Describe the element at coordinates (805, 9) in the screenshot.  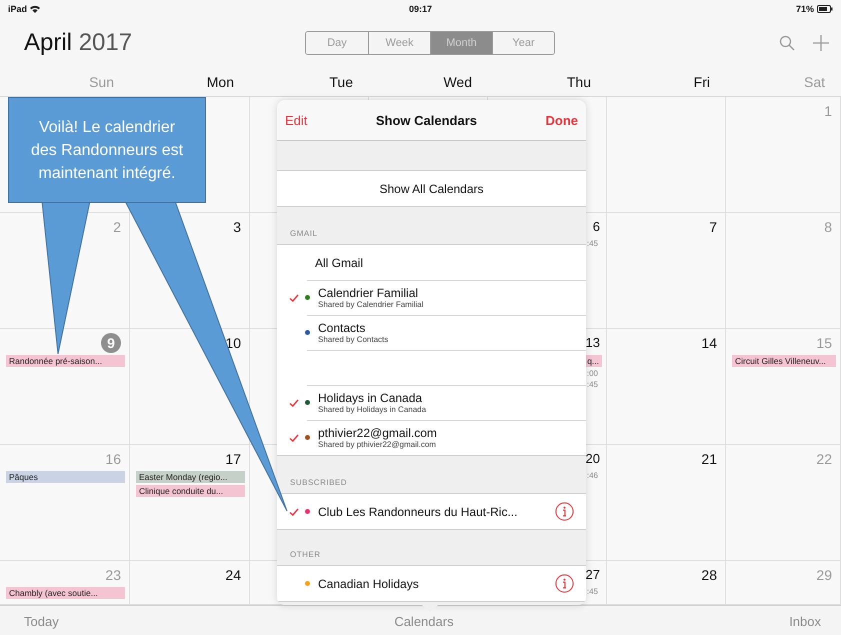
I see `battery-percent: 71%` at that location.